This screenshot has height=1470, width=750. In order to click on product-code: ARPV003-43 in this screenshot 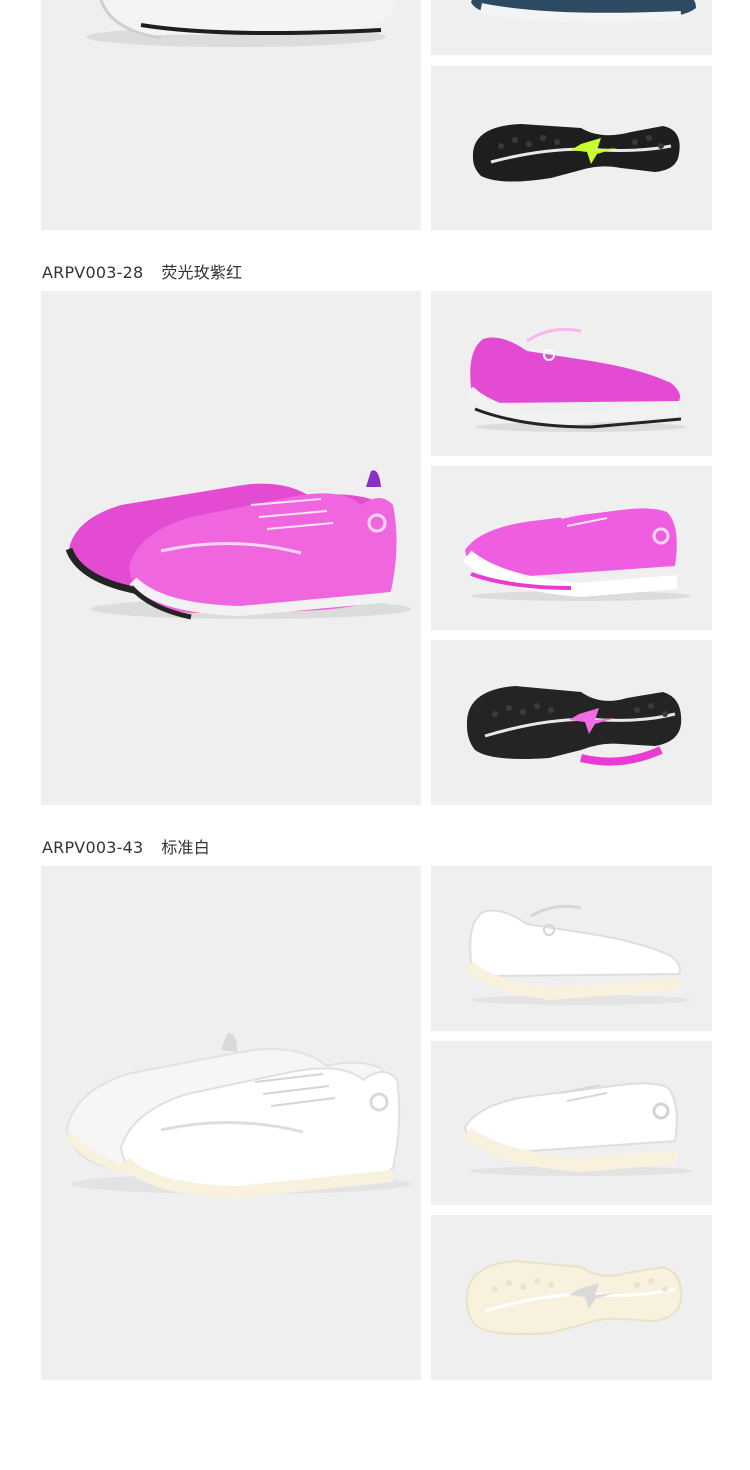, I will do `click(93, 847)`.